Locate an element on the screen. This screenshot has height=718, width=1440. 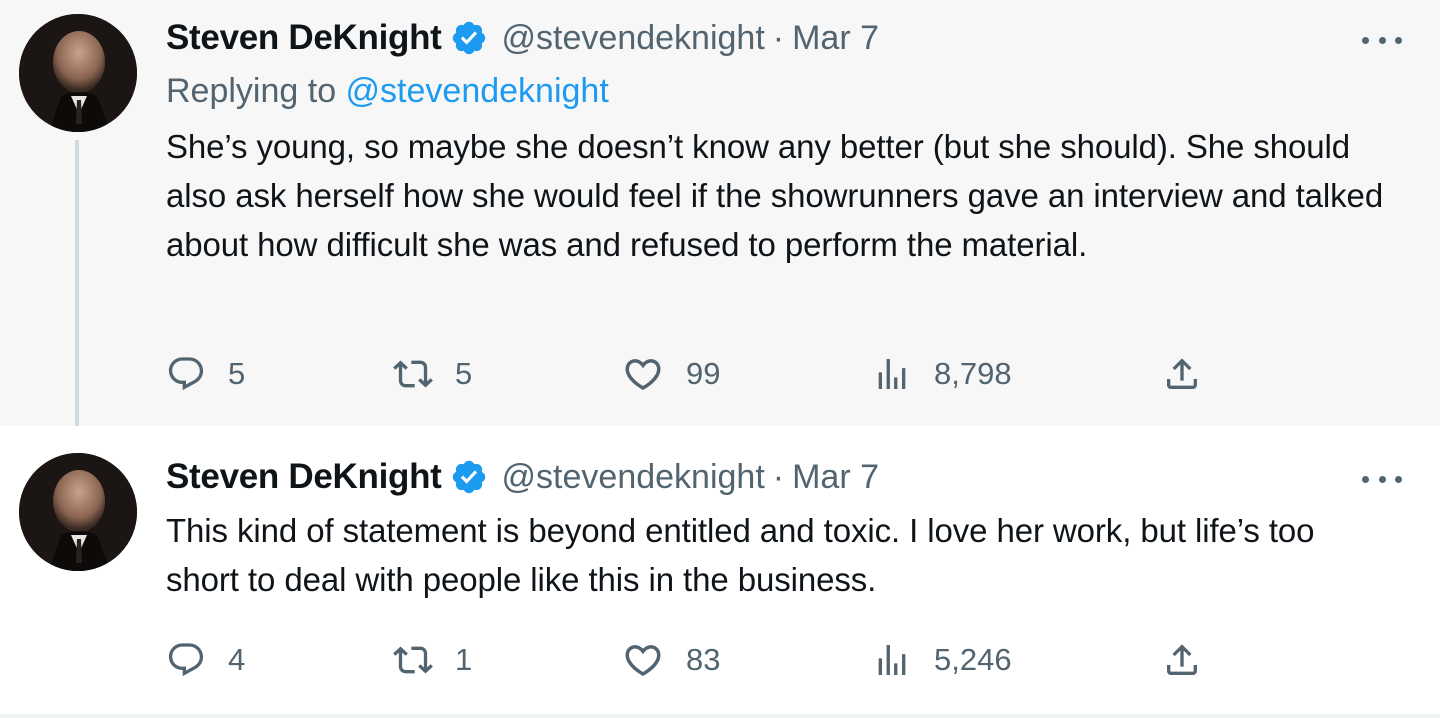
views-button: 5,246 is located at coordinates (942, 660).